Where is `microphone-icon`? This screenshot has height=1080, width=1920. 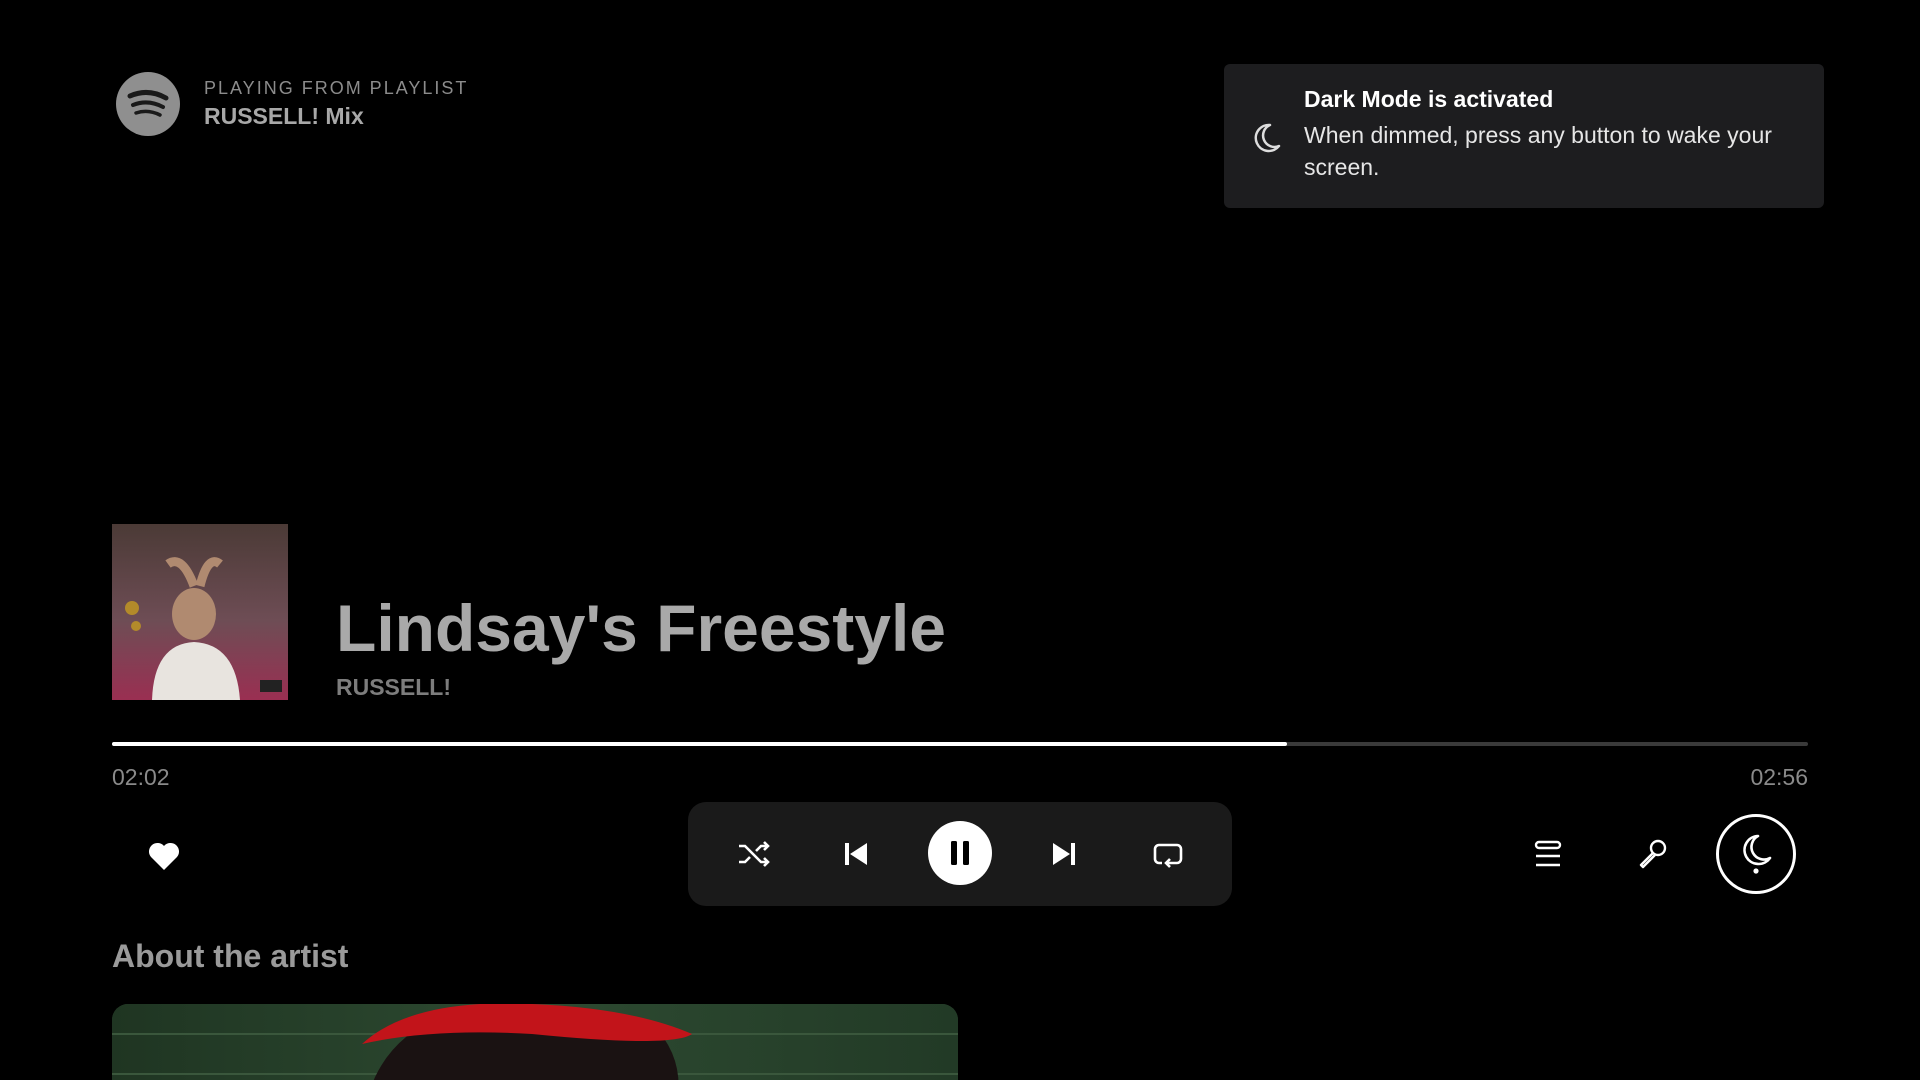
microphone-icon is located at coordinates (1653, 854).